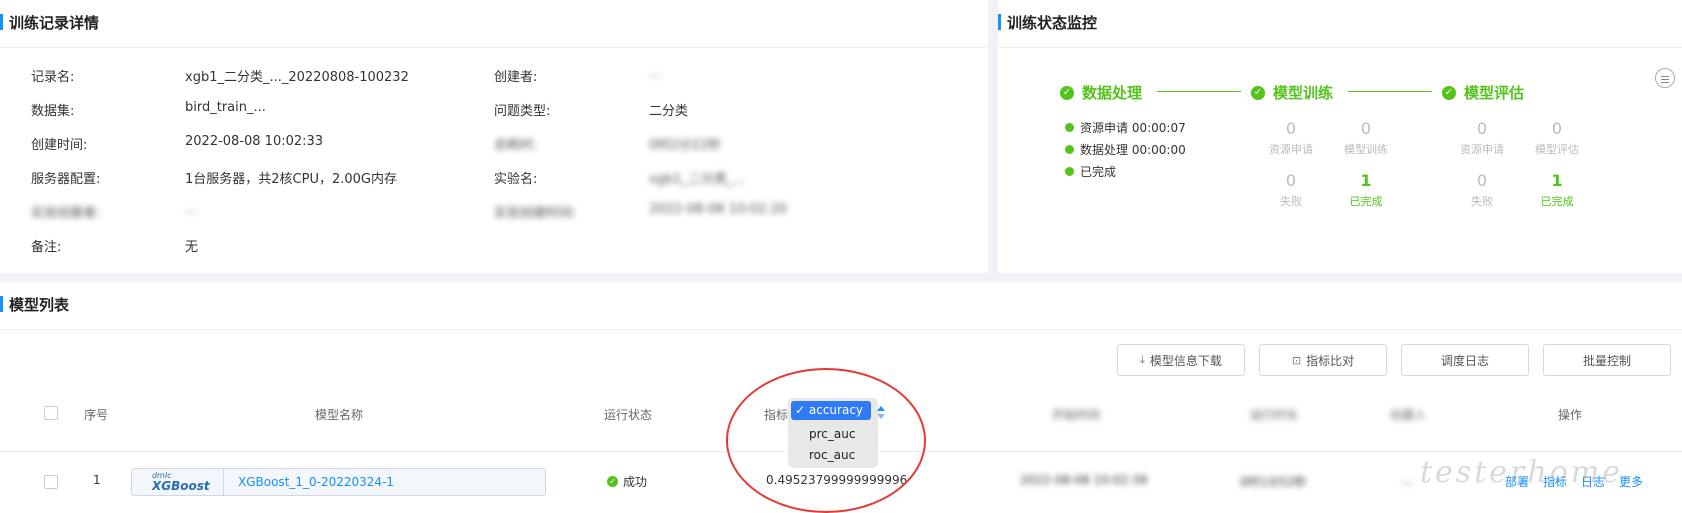 Image resolution: width=1682 pixels, height=513 pixels. I want to click on eval-stat: 0 失败, so click(1482, 190).